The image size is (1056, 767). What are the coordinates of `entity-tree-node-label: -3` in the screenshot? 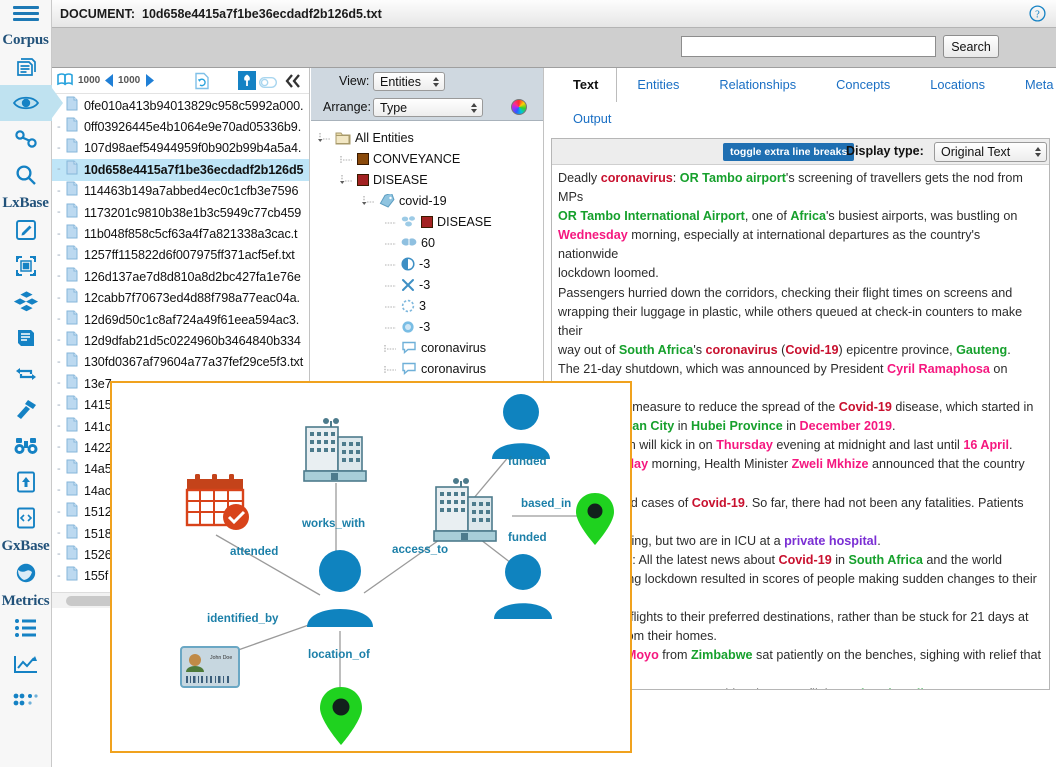 It's located at (425, 263).